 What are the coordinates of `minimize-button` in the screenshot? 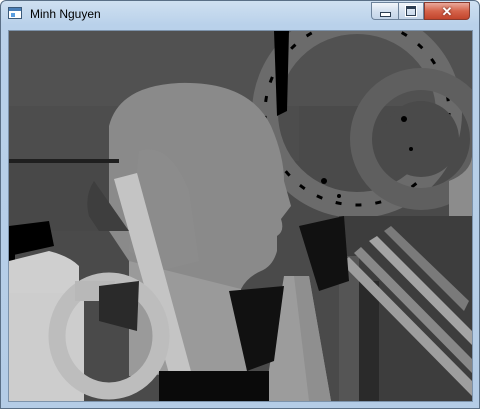 It's located at (384, 11).